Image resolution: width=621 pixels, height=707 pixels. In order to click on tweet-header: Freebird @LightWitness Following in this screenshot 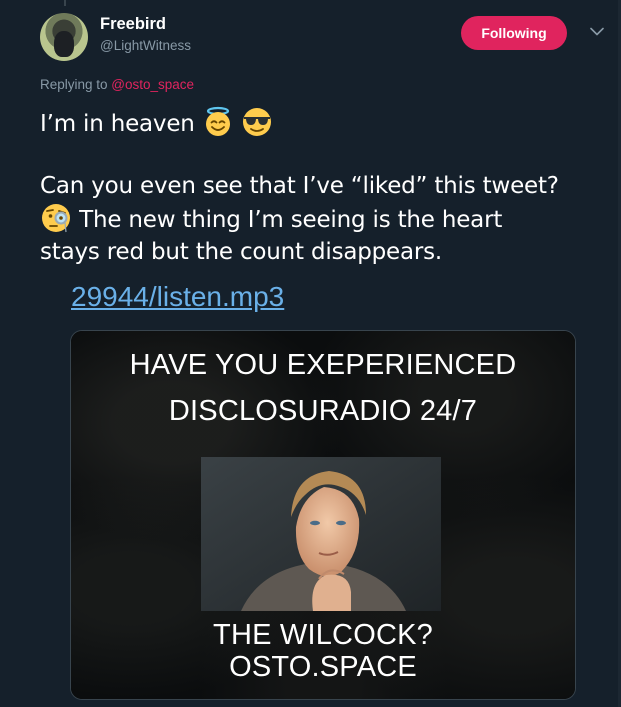, I will do `click(323, 37)`.